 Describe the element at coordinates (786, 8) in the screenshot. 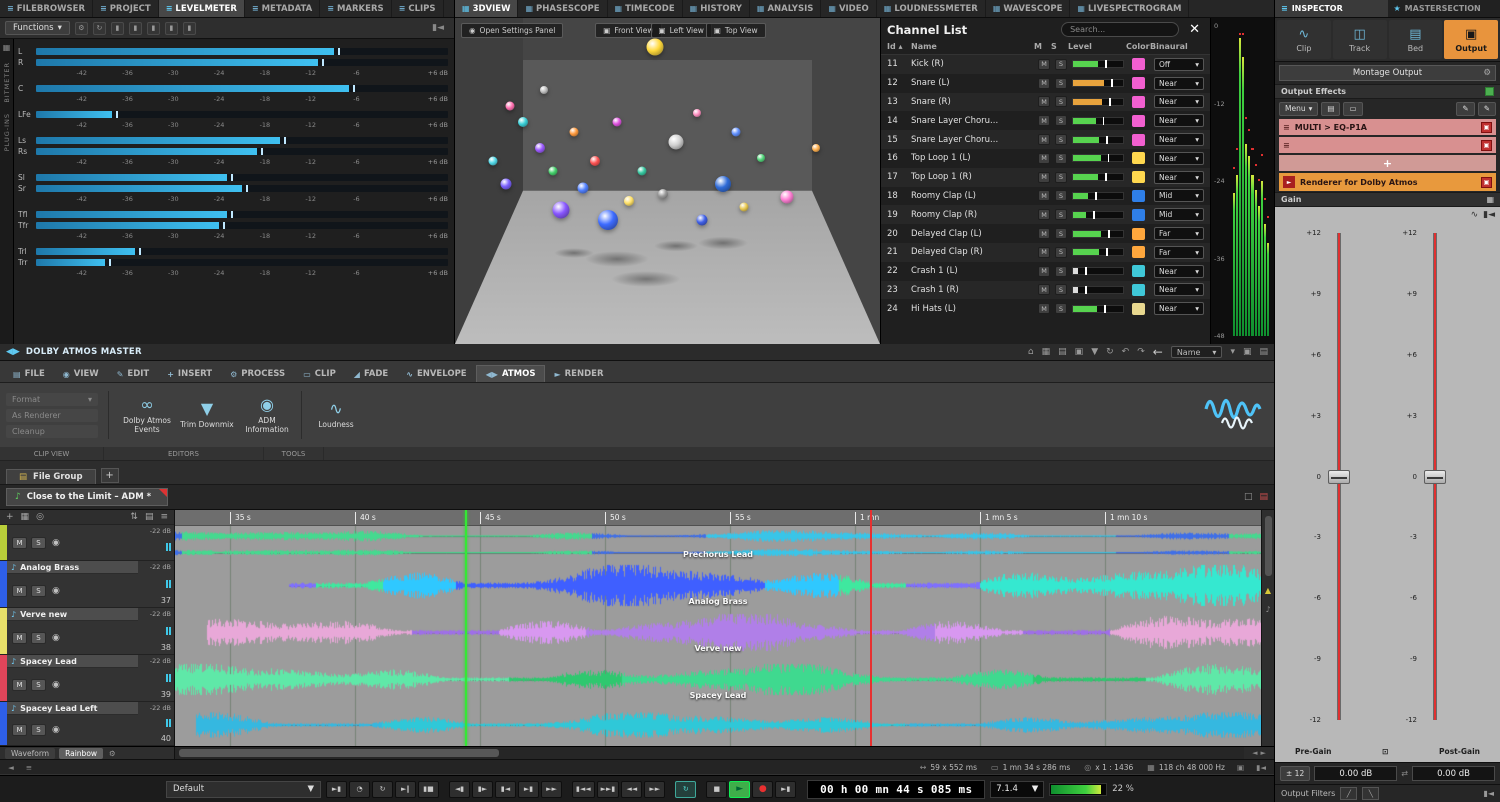

I see `tab-analysis: ▦ ANALYSIS` at that location.